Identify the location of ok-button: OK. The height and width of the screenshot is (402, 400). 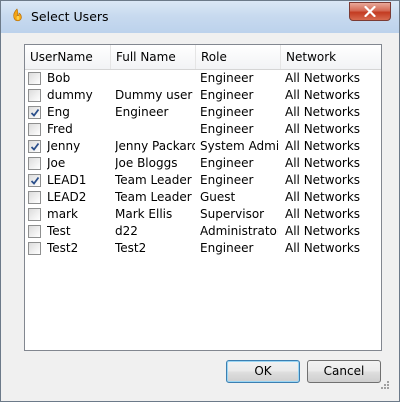
(263, 371).